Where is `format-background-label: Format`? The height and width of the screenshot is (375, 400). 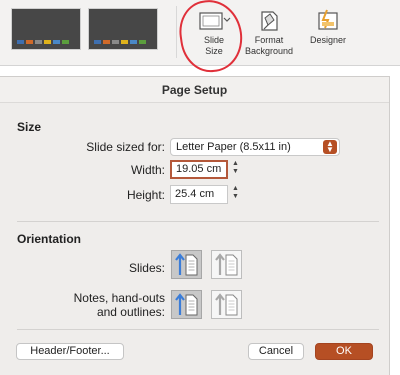 format-background-label: Format is located at coordinates (269, 40).